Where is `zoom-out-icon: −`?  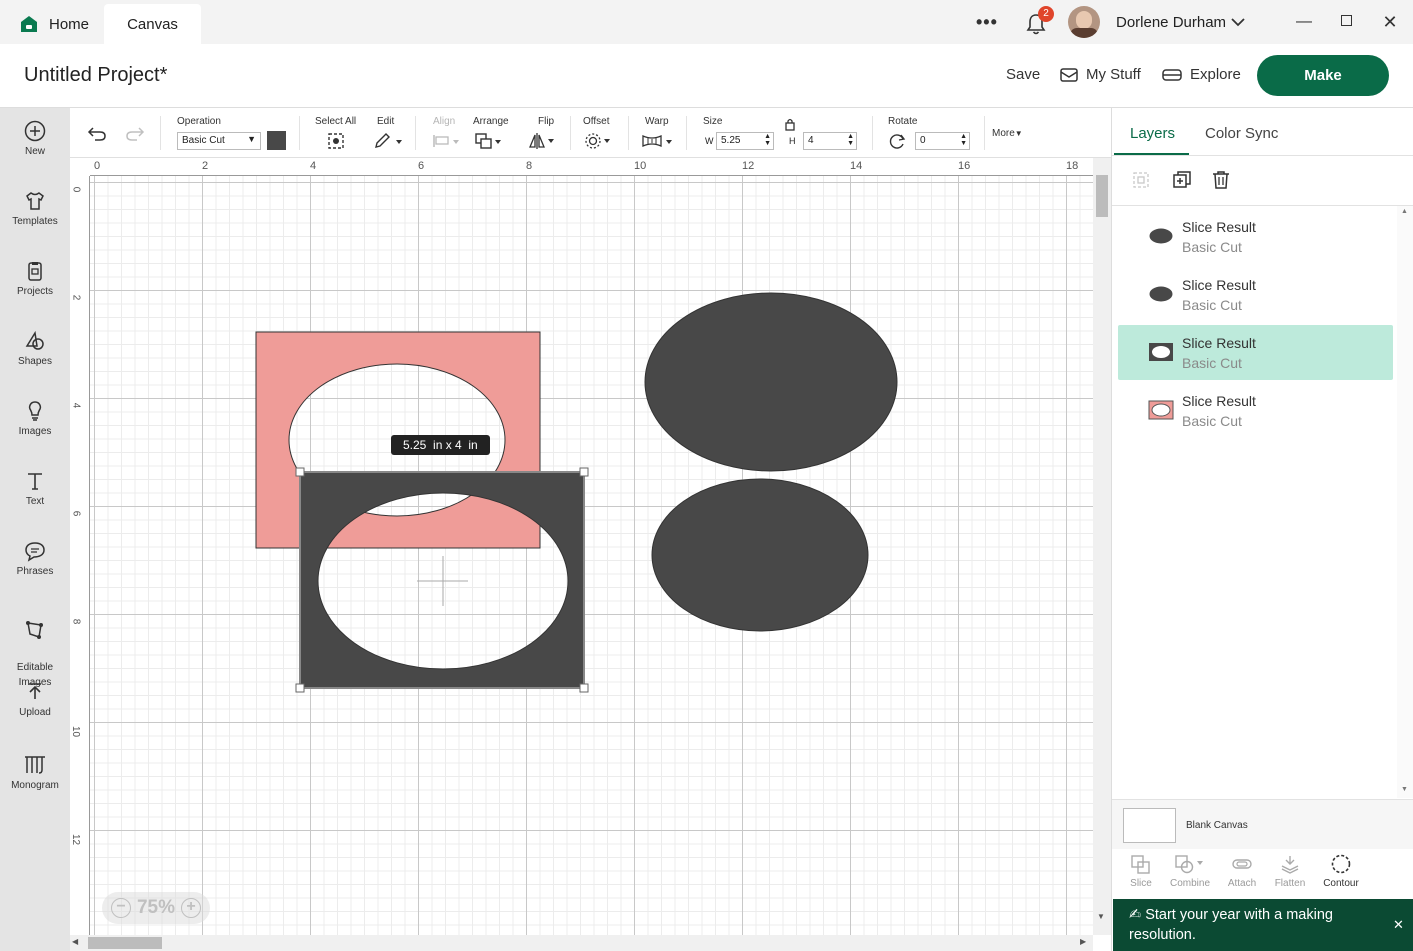
zoom-out-icon: − is located at coordinates (120, 908).